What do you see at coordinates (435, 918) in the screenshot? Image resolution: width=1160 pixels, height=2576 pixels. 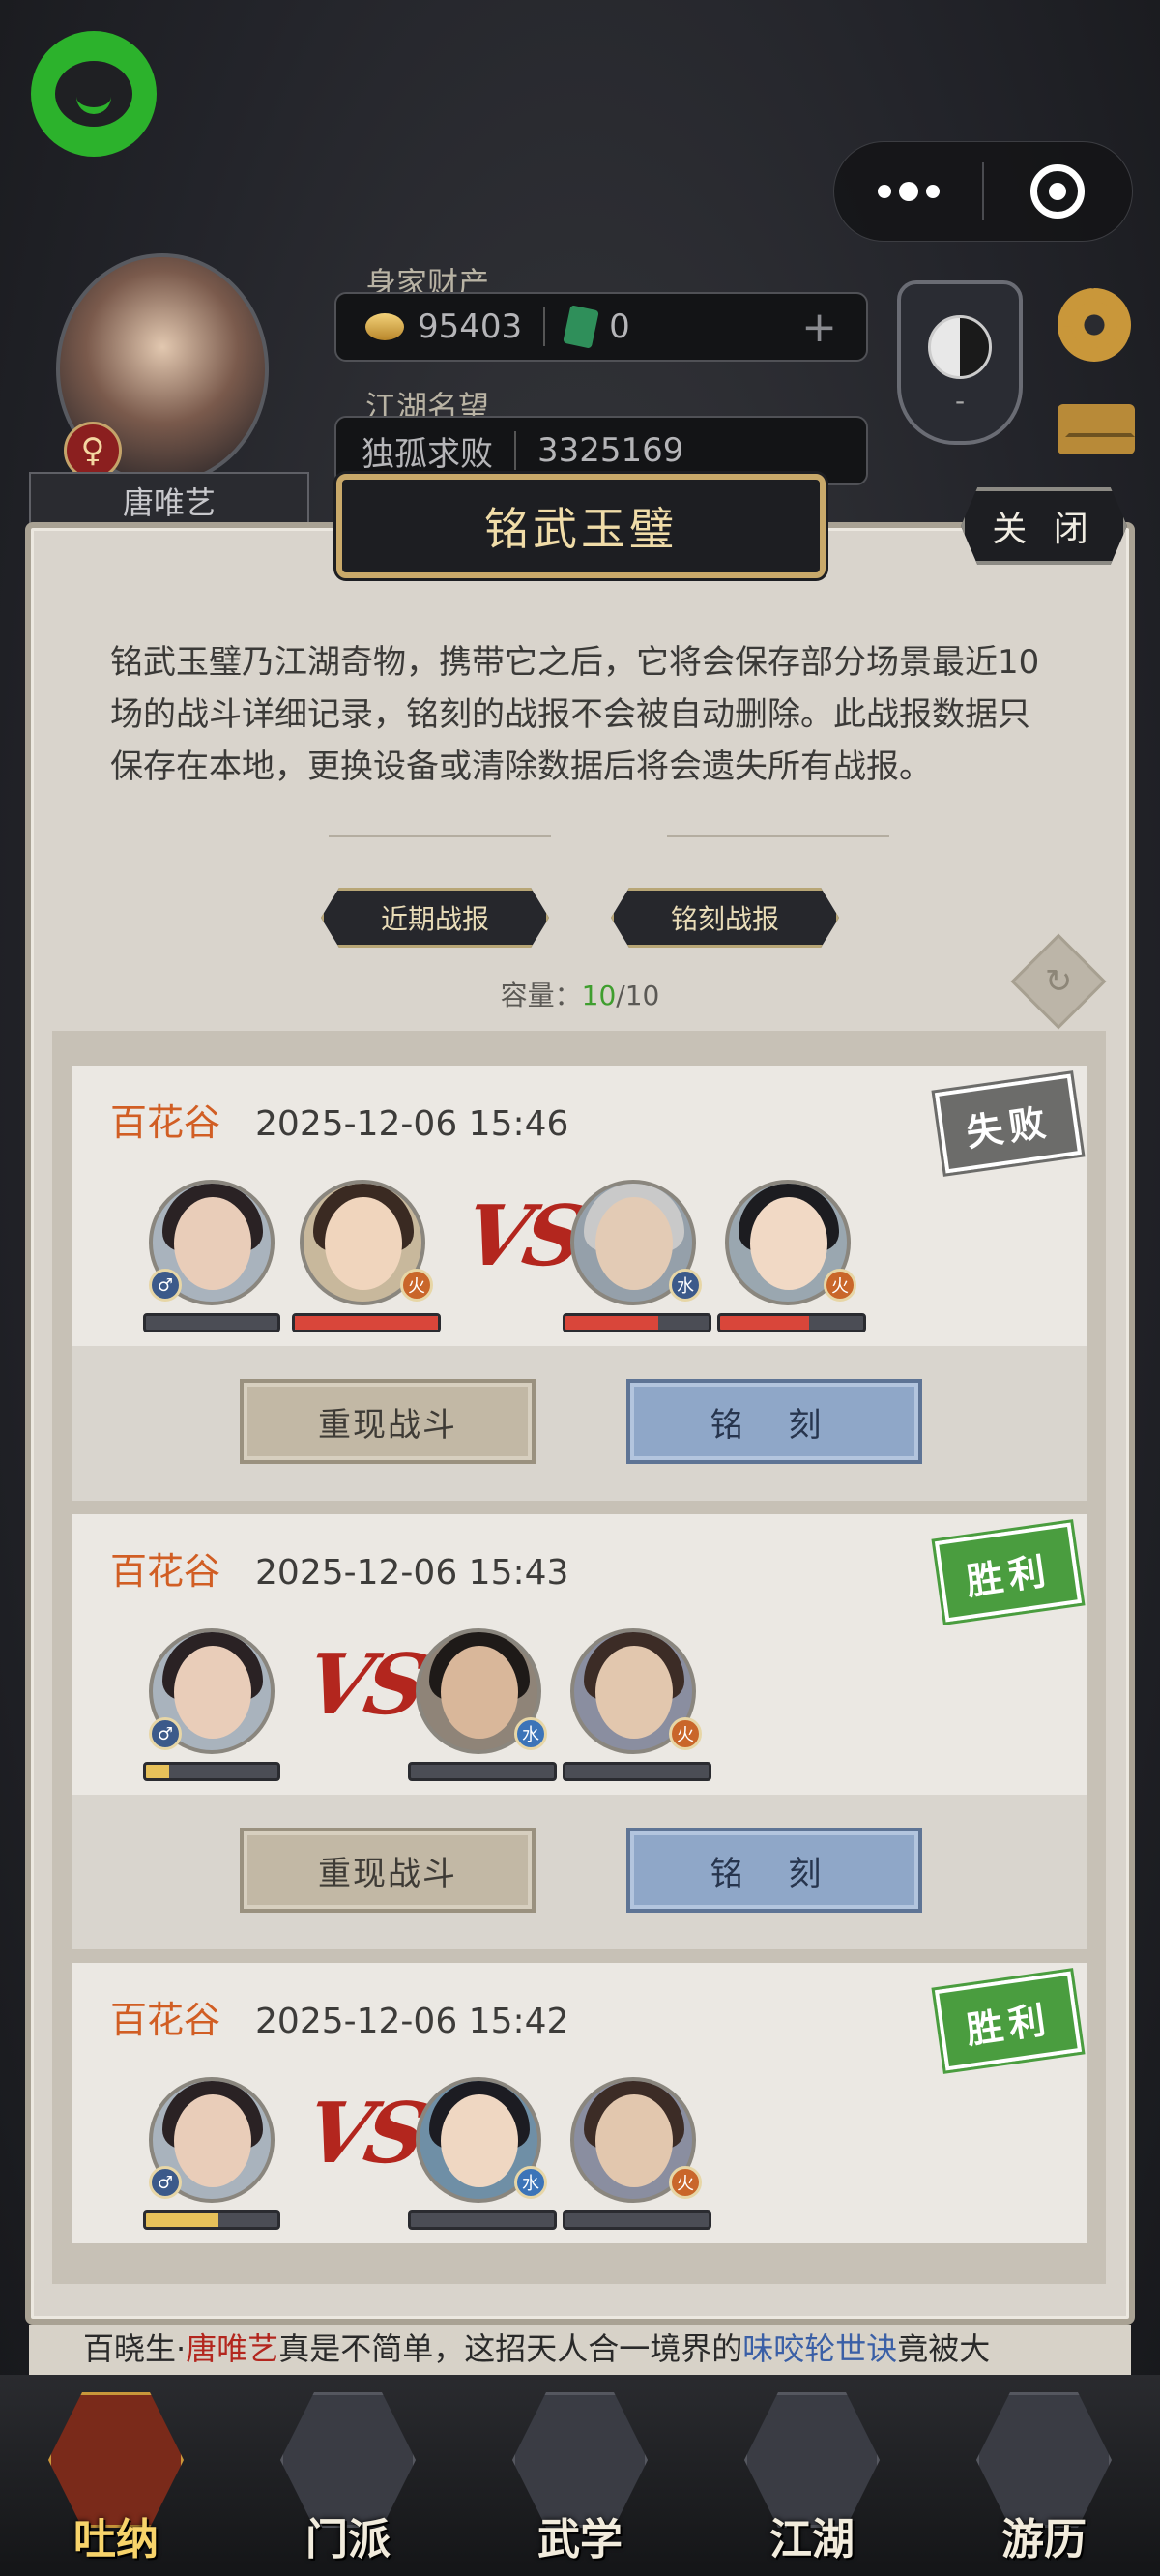 I see `tab-recent-reports: 近期战报` at bounding box center [435, 918].